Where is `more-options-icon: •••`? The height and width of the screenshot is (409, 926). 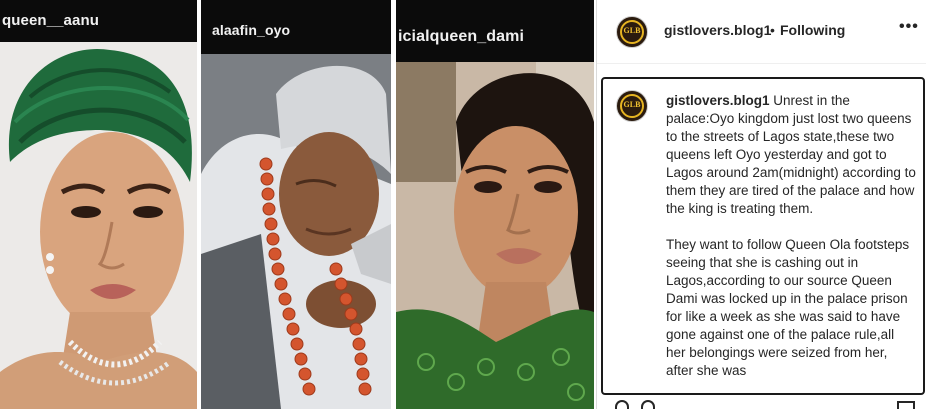
more-options-icon: ••• is located at coordinates (909, 27).